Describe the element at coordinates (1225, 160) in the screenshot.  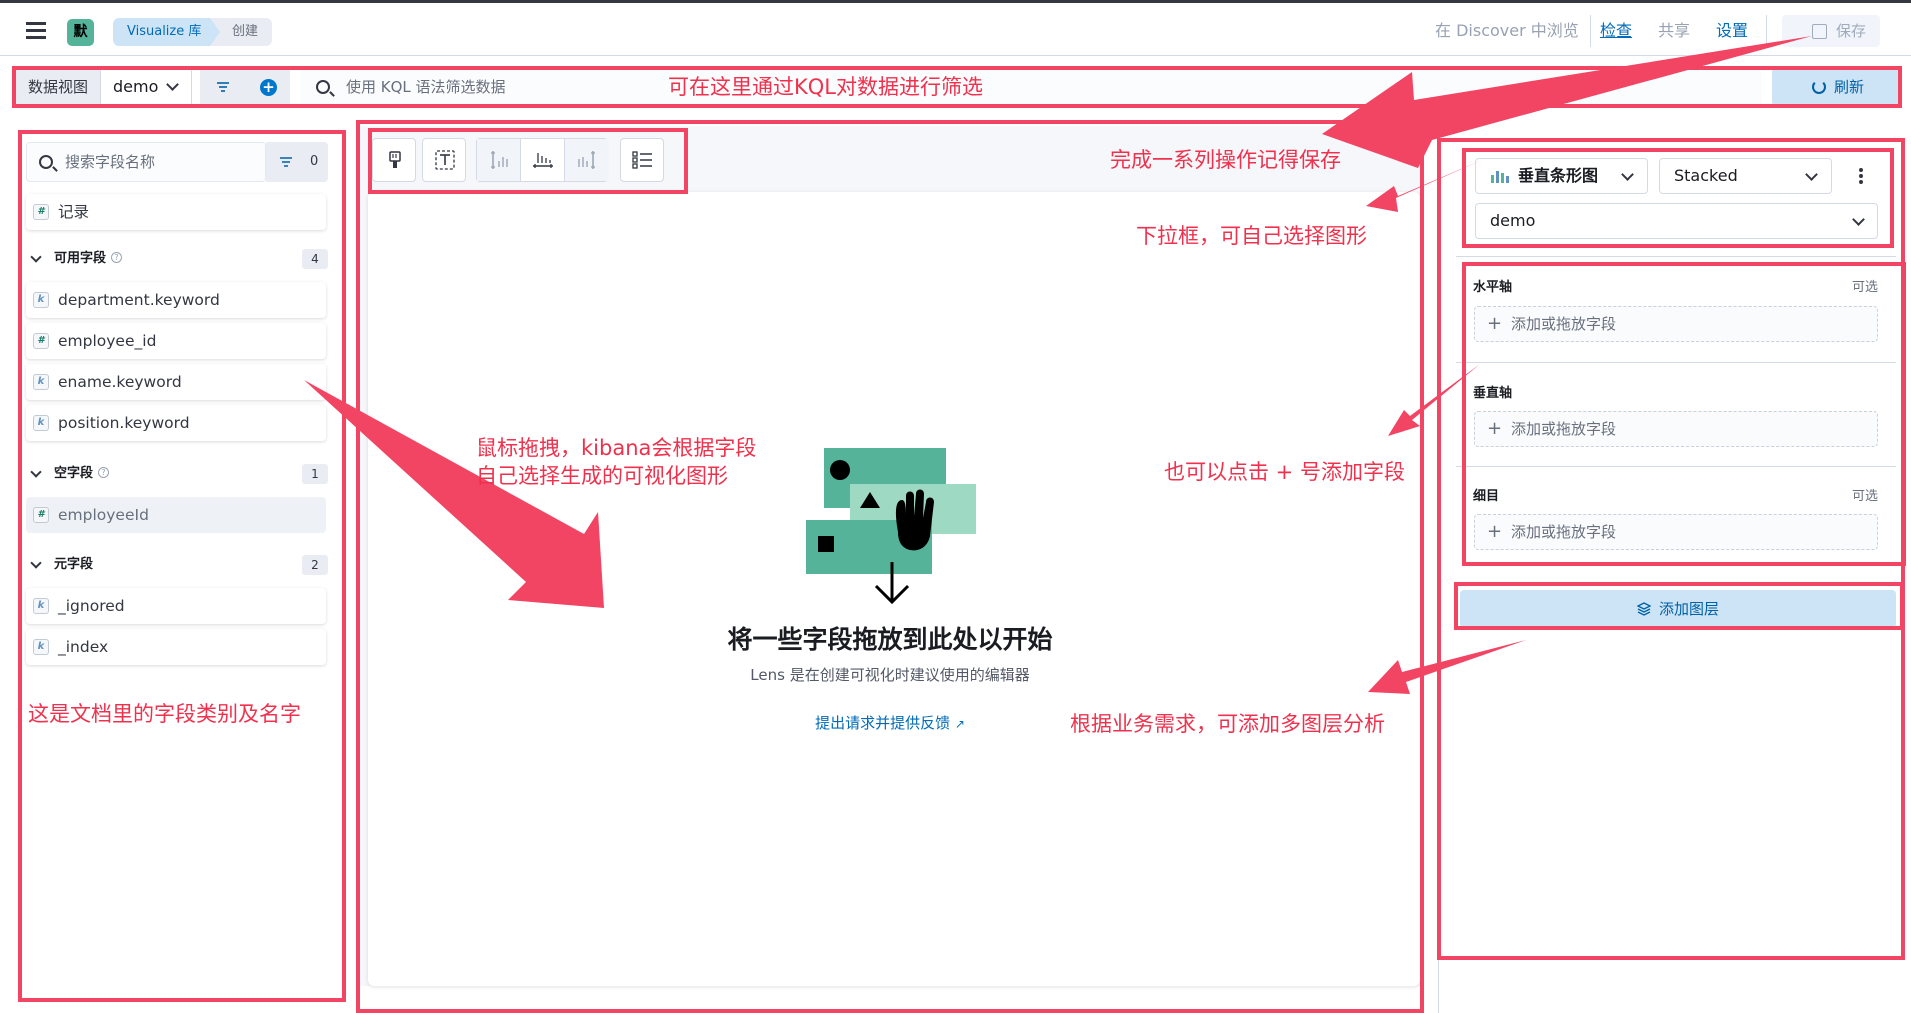
I see `annotation-save-reminder: 完成一系列操作记得保存` at that location.